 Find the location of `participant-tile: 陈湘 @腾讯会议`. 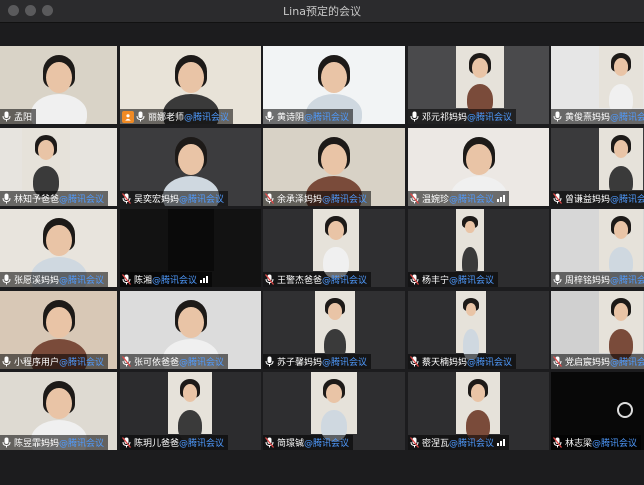

participant-tile: 陈湘 @腾讯会议 is located at coordinates (190, 248).